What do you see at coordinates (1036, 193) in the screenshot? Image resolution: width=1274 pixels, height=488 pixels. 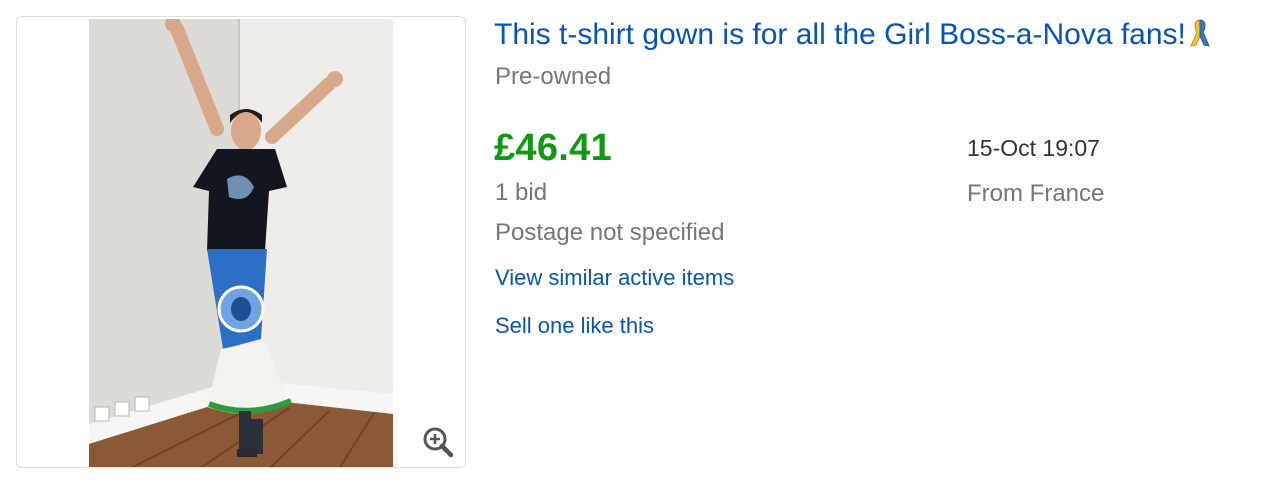 I see `item-location: From France` at bounding box center [1036, 193].